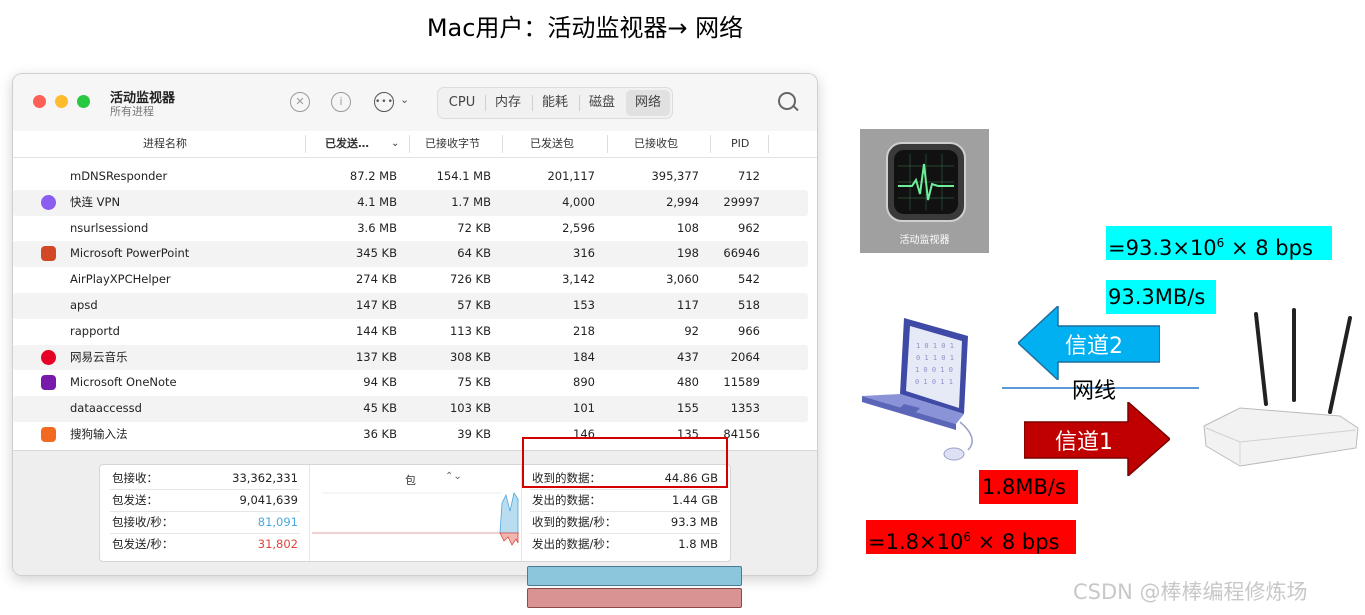 The height and width of the screenshot is (615, 1365). I want to click on cell-recv-bytes: 154.1 MB, so click(463, 176).